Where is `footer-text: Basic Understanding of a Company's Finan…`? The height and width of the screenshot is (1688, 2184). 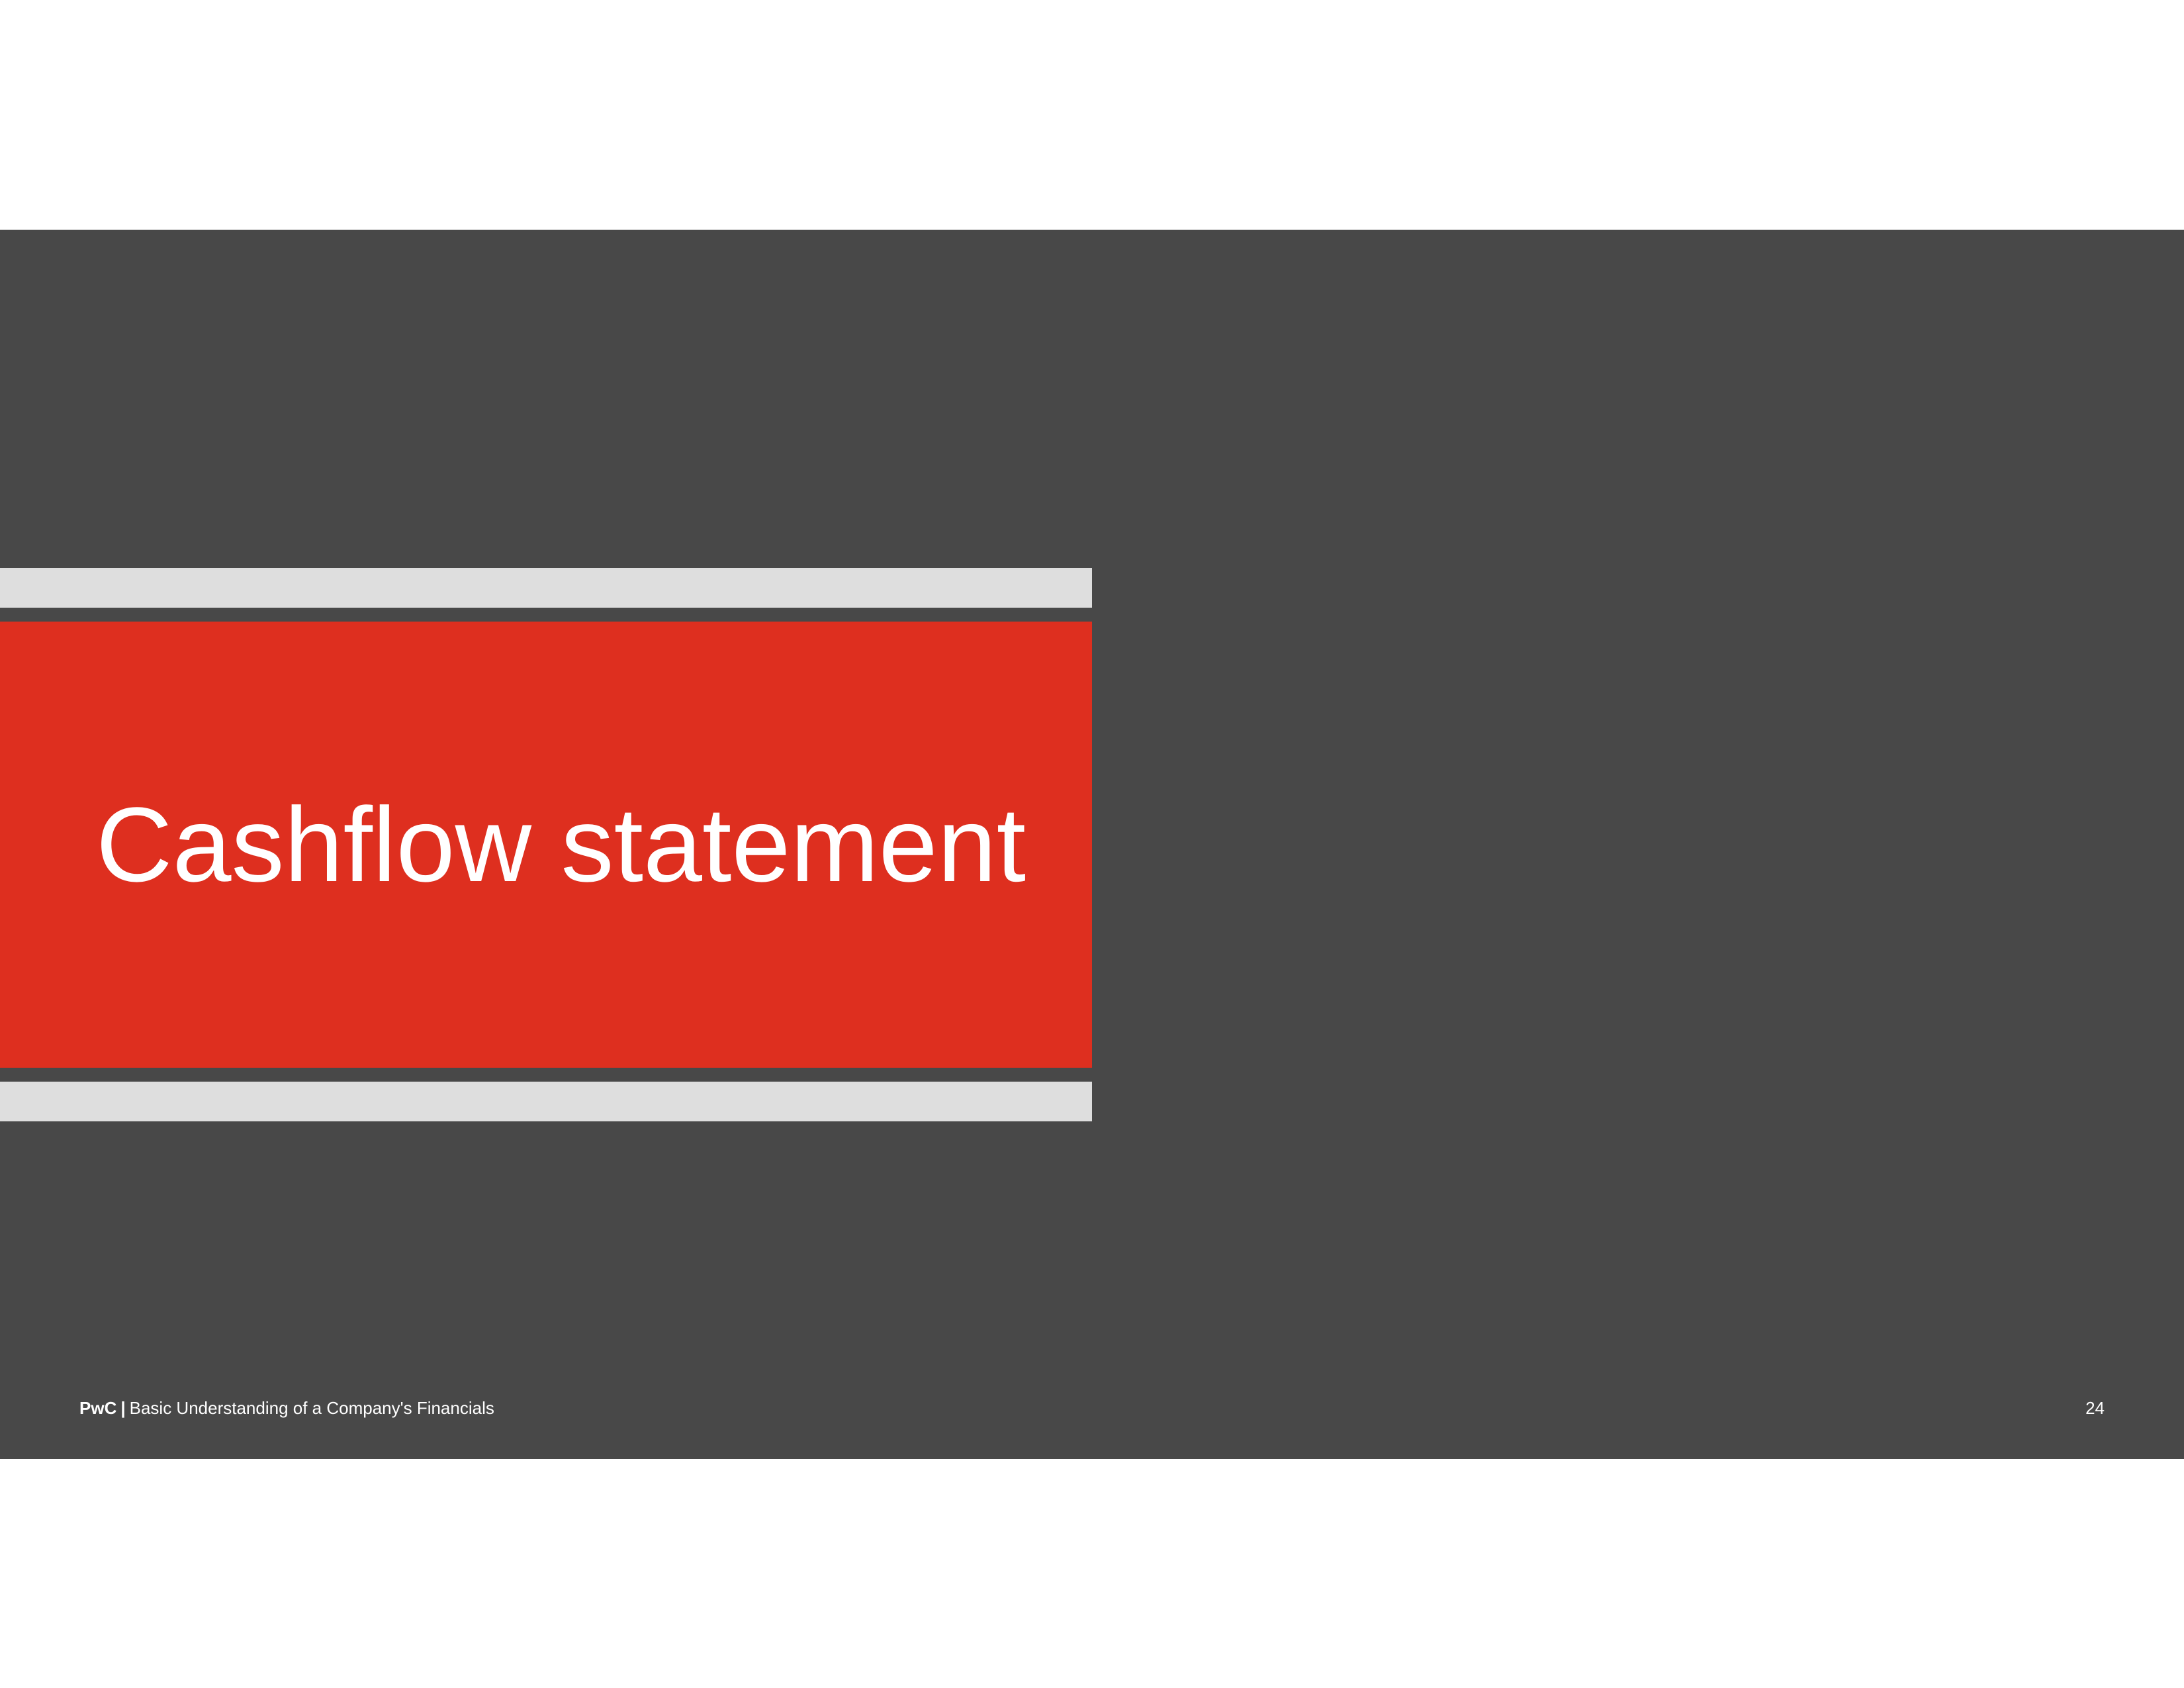
footer-text: Basic Understanding of a Company's Finan… is located at coordinates (311, 1408).